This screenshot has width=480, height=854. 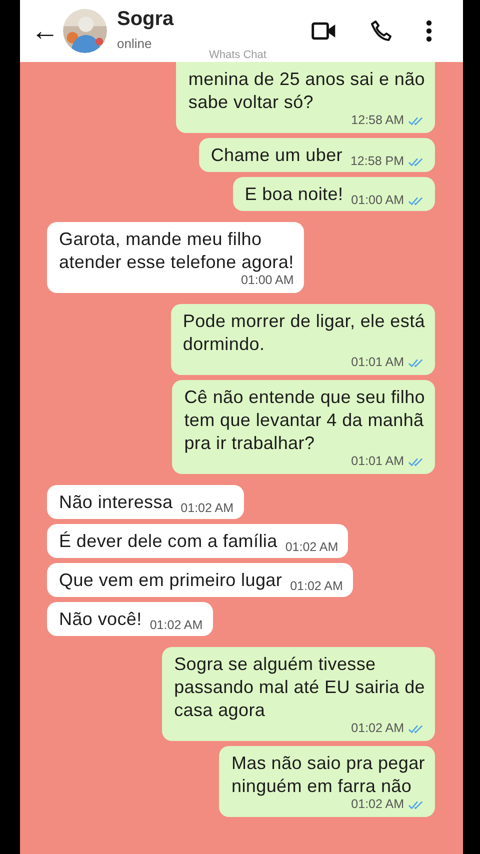 What do you see at coordinates (381, 31) in the screenshot?
I see `phone-icon` at bounding box center [381, 31].